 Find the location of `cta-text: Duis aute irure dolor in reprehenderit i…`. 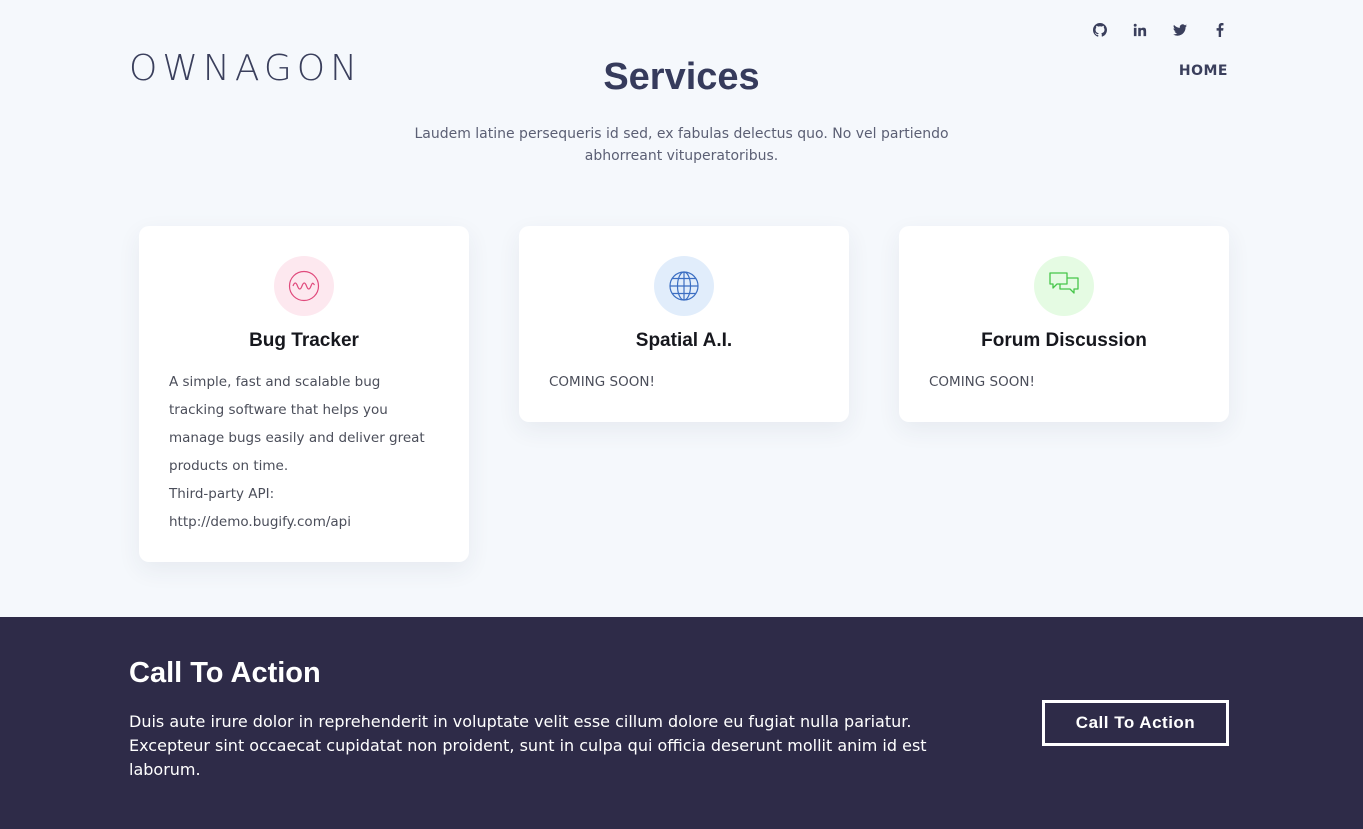

cta-text: Duis aute irure dolor in reprehenderit i… is located at coordinates (528, 745).